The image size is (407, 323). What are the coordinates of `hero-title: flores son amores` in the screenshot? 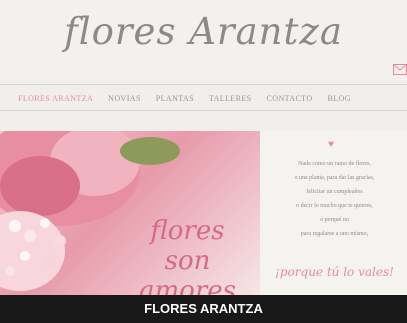 It's located at (187, 255).